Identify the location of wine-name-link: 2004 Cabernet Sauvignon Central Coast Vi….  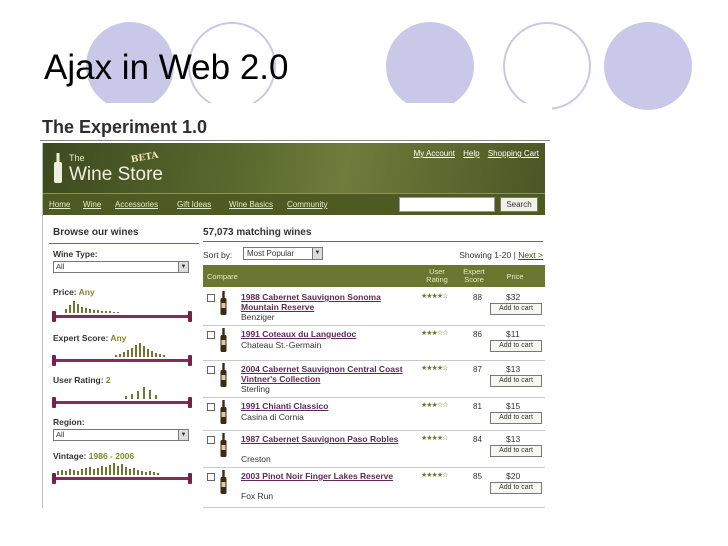
(326, 374).